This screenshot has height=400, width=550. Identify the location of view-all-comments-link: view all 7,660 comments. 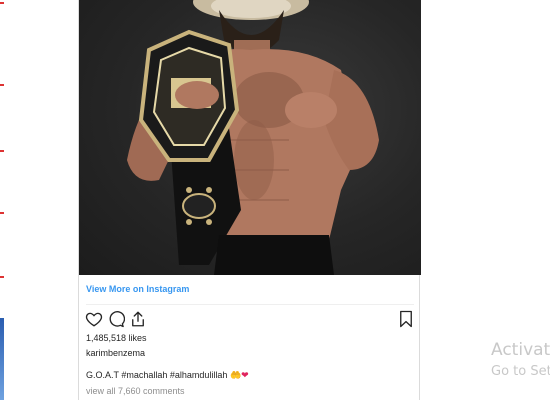
(135, 391).